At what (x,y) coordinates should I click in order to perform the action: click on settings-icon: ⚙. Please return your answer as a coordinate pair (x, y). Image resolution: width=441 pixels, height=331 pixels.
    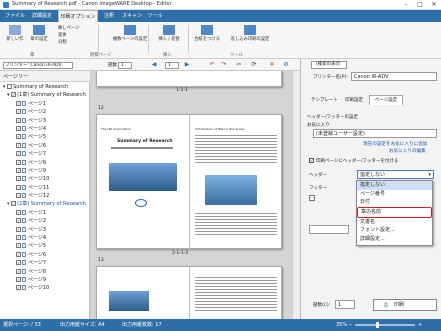
    Looking at the image, I should click on (286, 65).